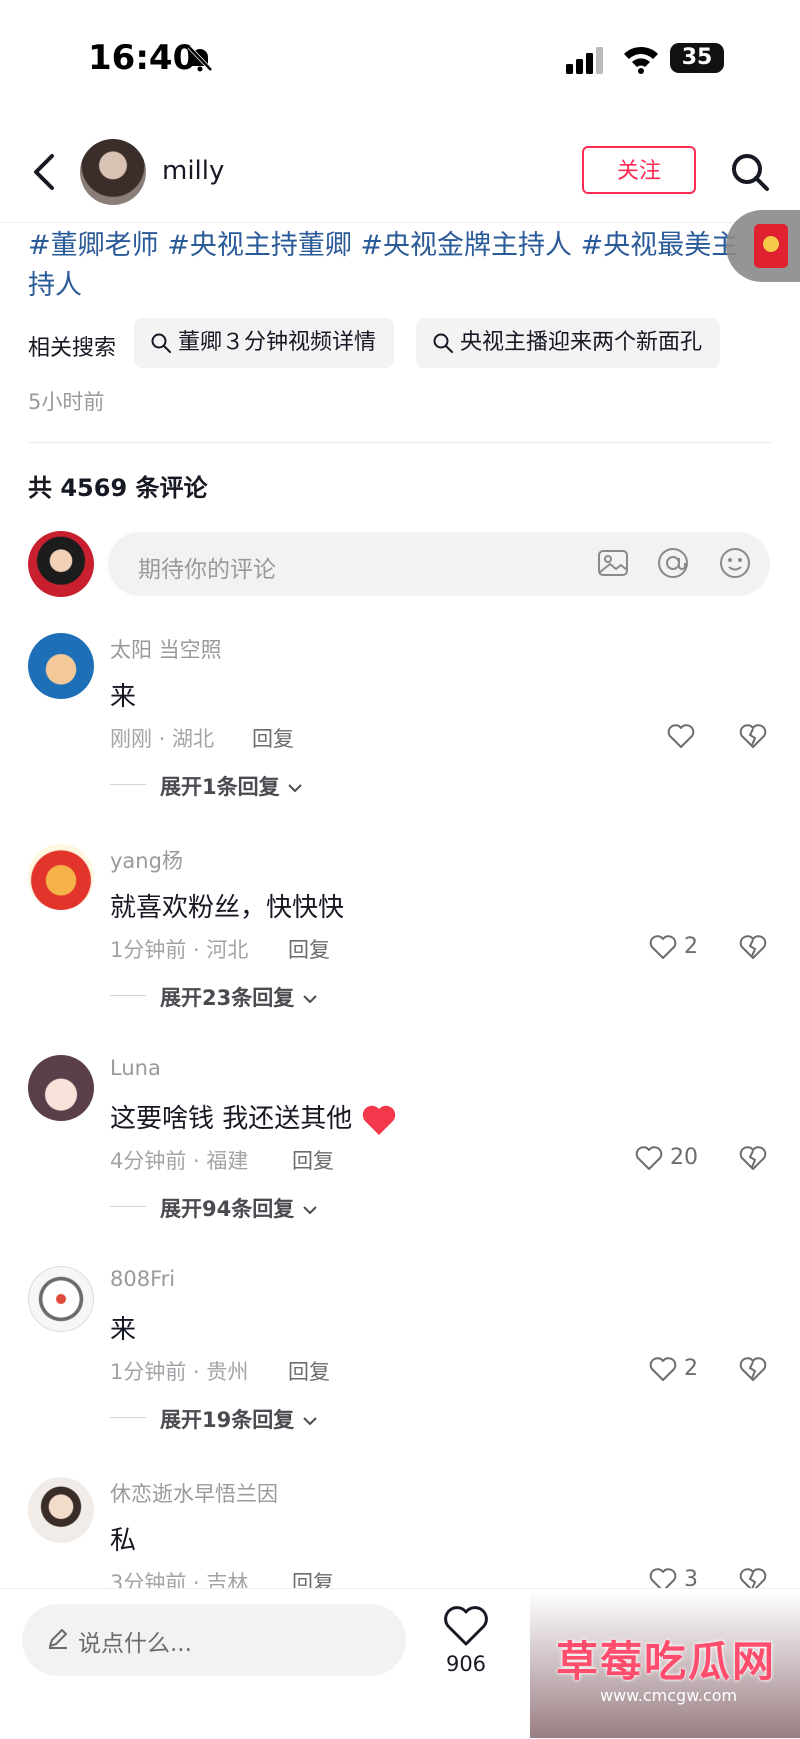 The height and width of the screenshot is (1739, 800). Describe the element at coordinates (142, 58) in the screenshot. I see `status-time: 16:40` at that location.